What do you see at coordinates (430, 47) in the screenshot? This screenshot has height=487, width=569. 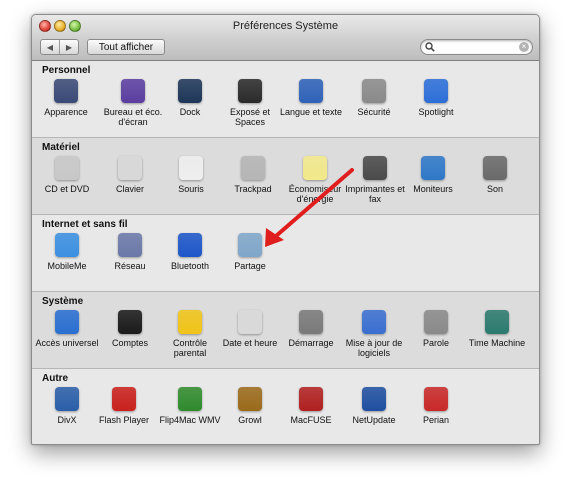 I see `search-icon` at bounding box center [430, 47].